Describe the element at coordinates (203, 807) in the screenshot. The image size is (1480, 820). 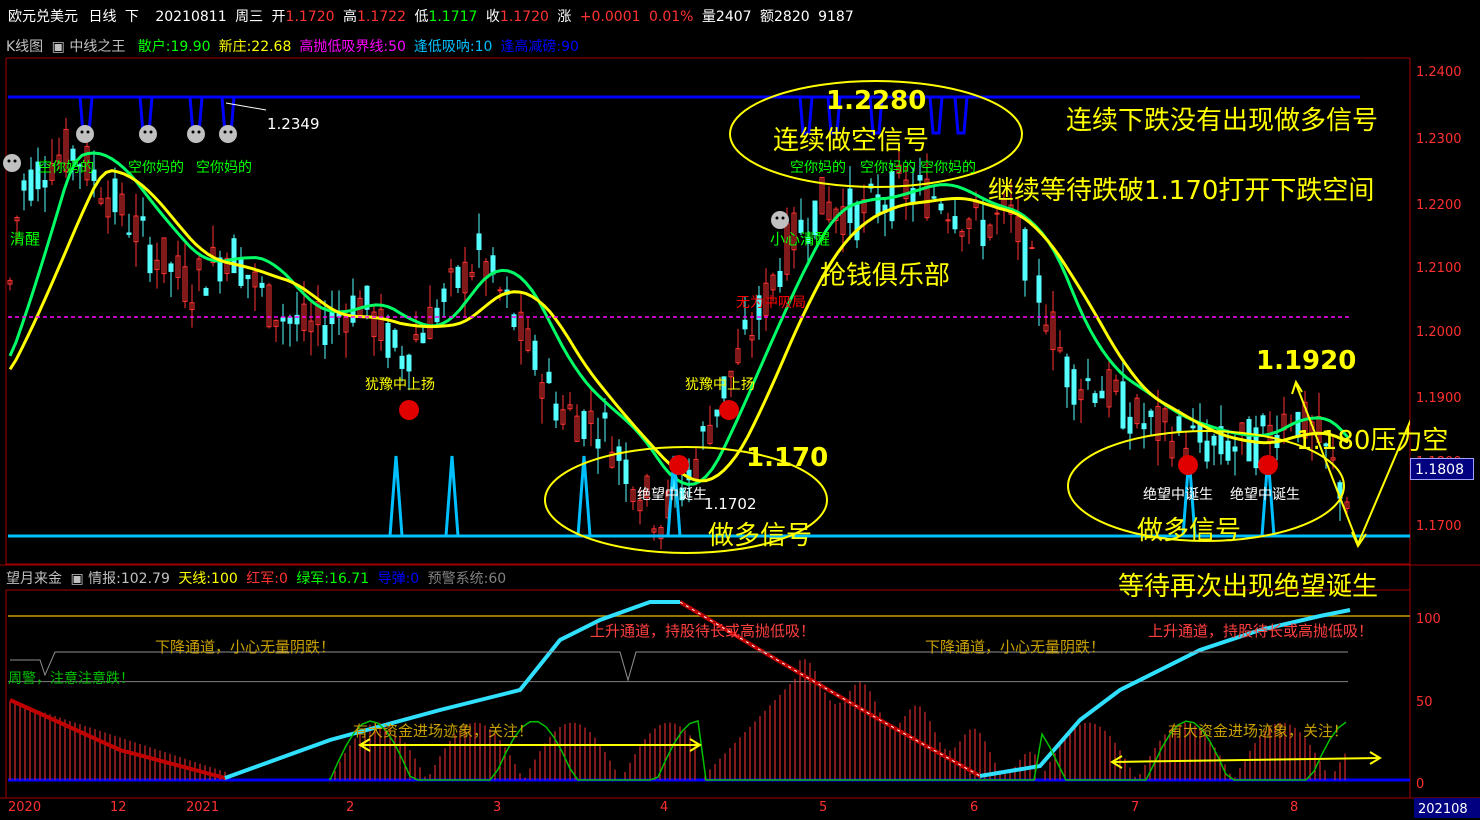
I see `time-tick: 2021` at that location.